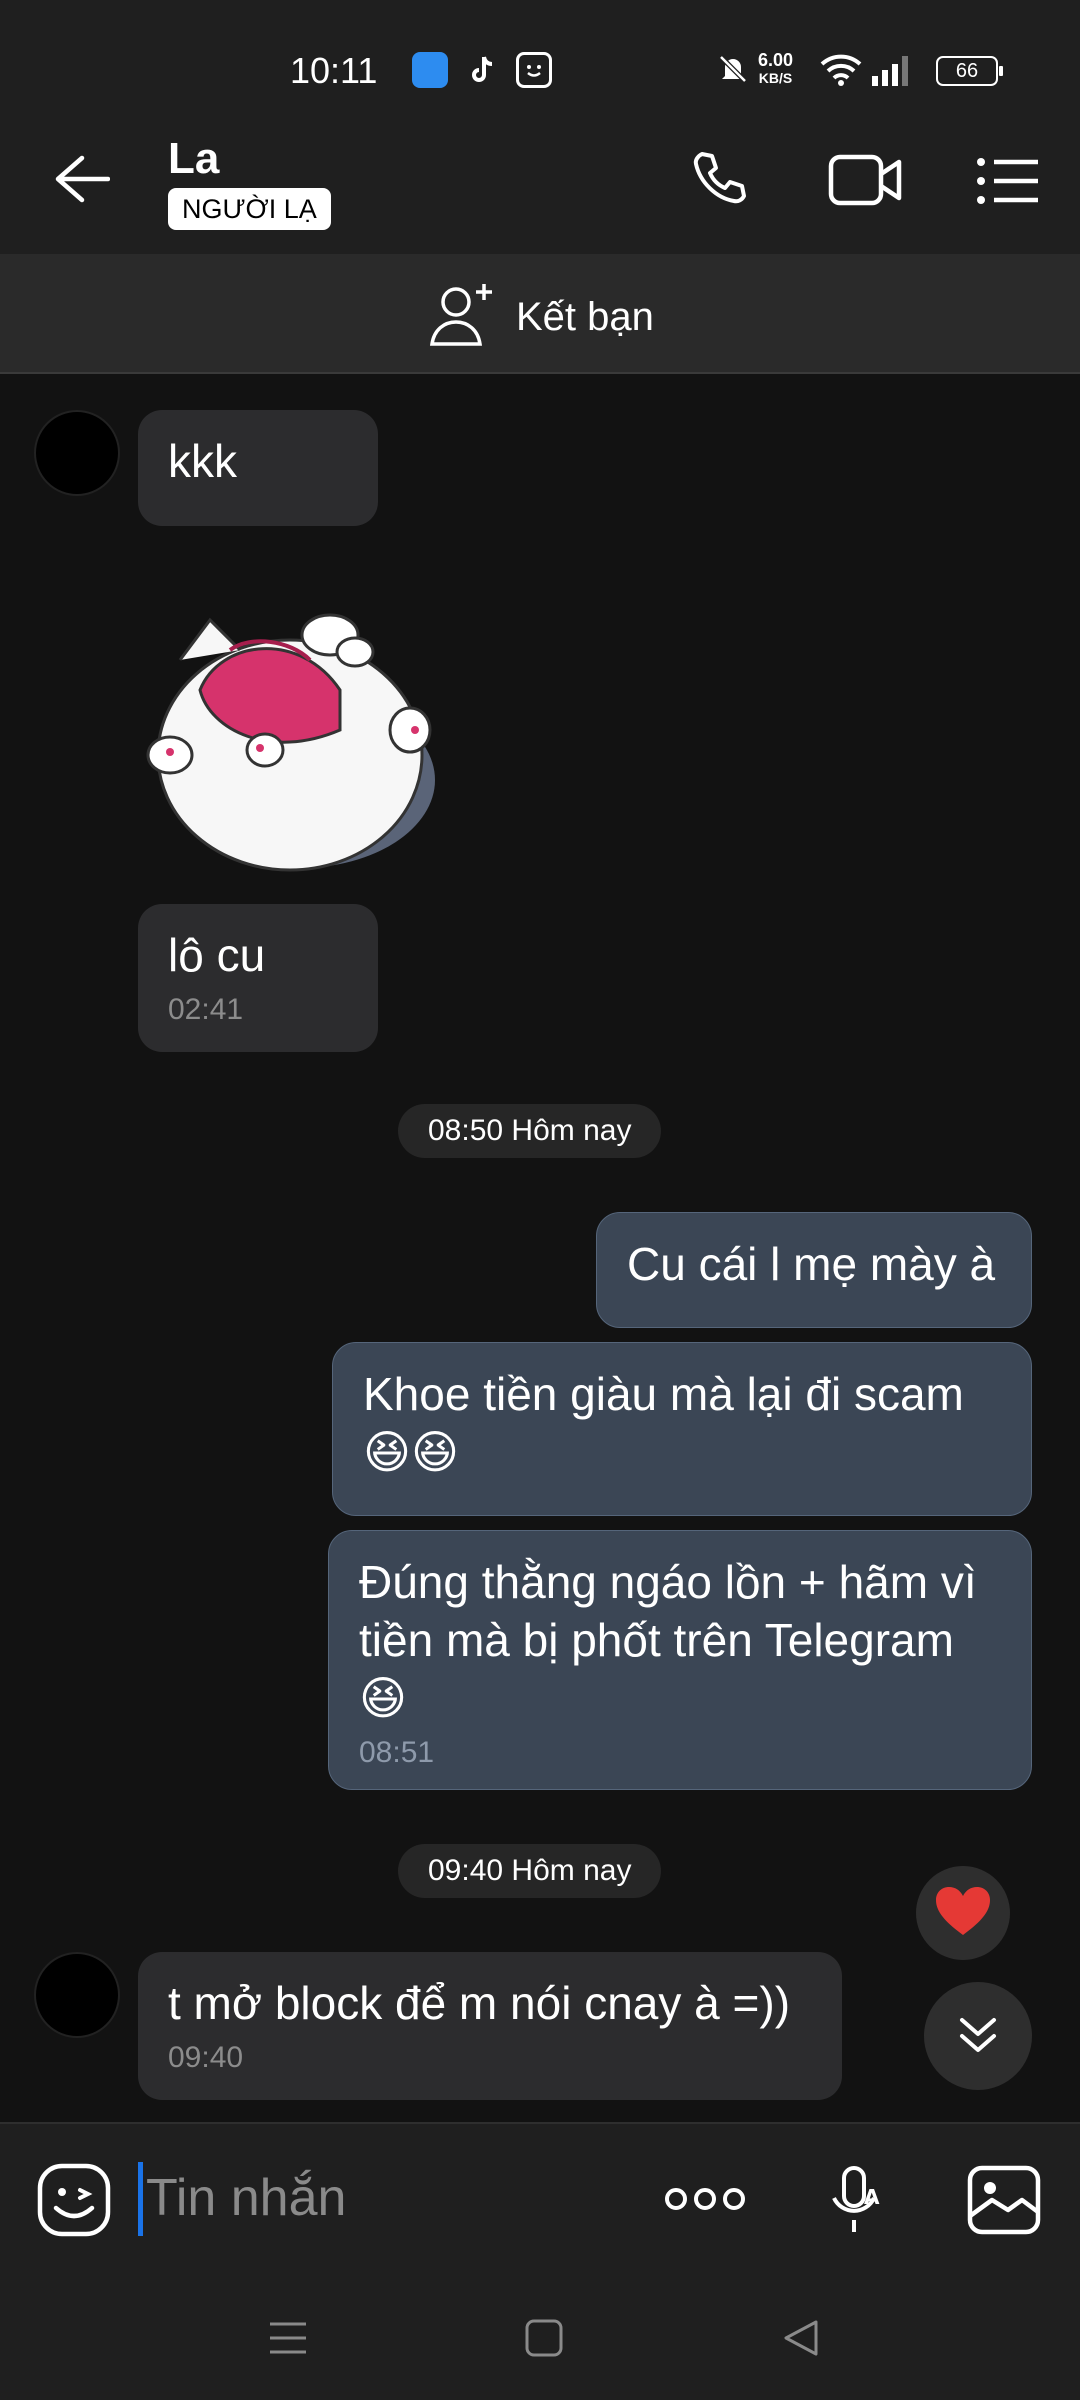  Describe the element at coordinates (206, 1009) in the screenshot. I see `message-time: 02:41` at that location.